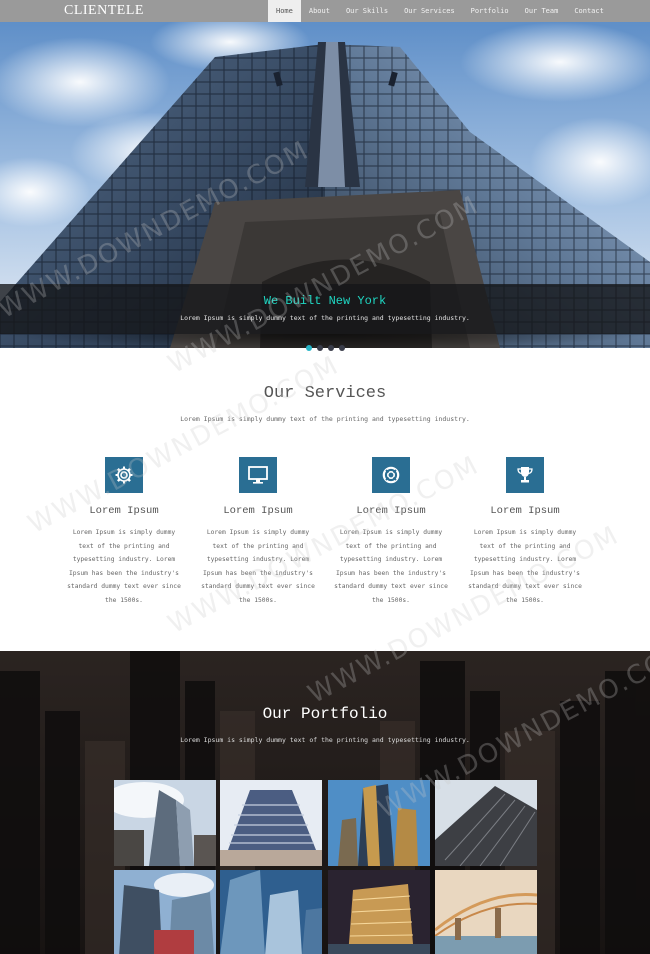 The width and height of the screenshot is (650, 954). What do you see at coordinates (104, 11) in the screenshot?
I see `site-logo: CLIENTELE` at bounding box center [104, 11].